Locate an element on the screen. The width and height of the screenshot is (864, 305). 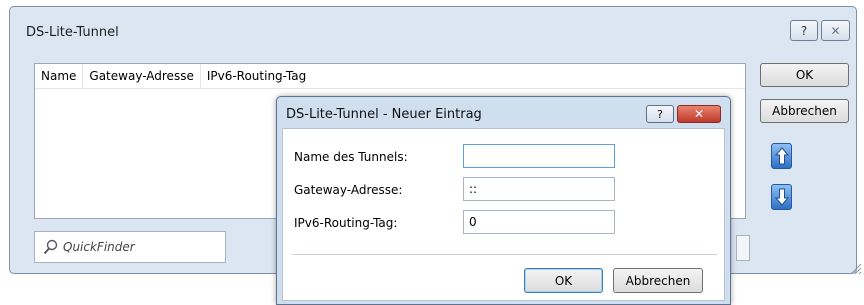
help-button: ? is located at coordinates (804, 30).